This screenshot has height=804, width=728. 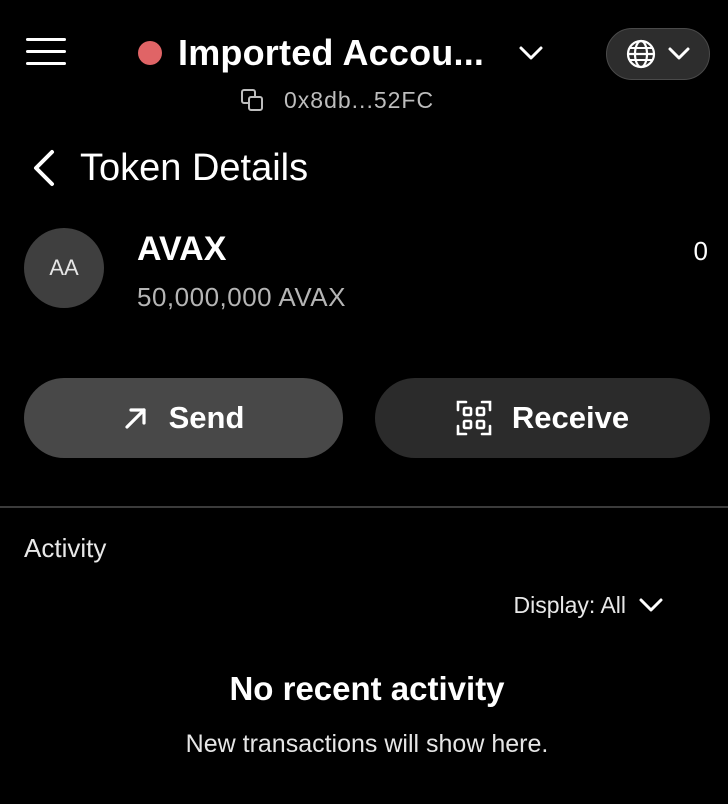 I want to click on receive-button: Receive, so click(x=542, y=418).